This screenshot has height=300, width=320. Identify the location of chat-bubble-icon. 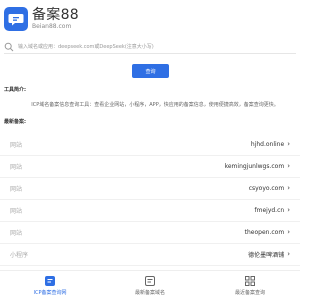
(16, 20).